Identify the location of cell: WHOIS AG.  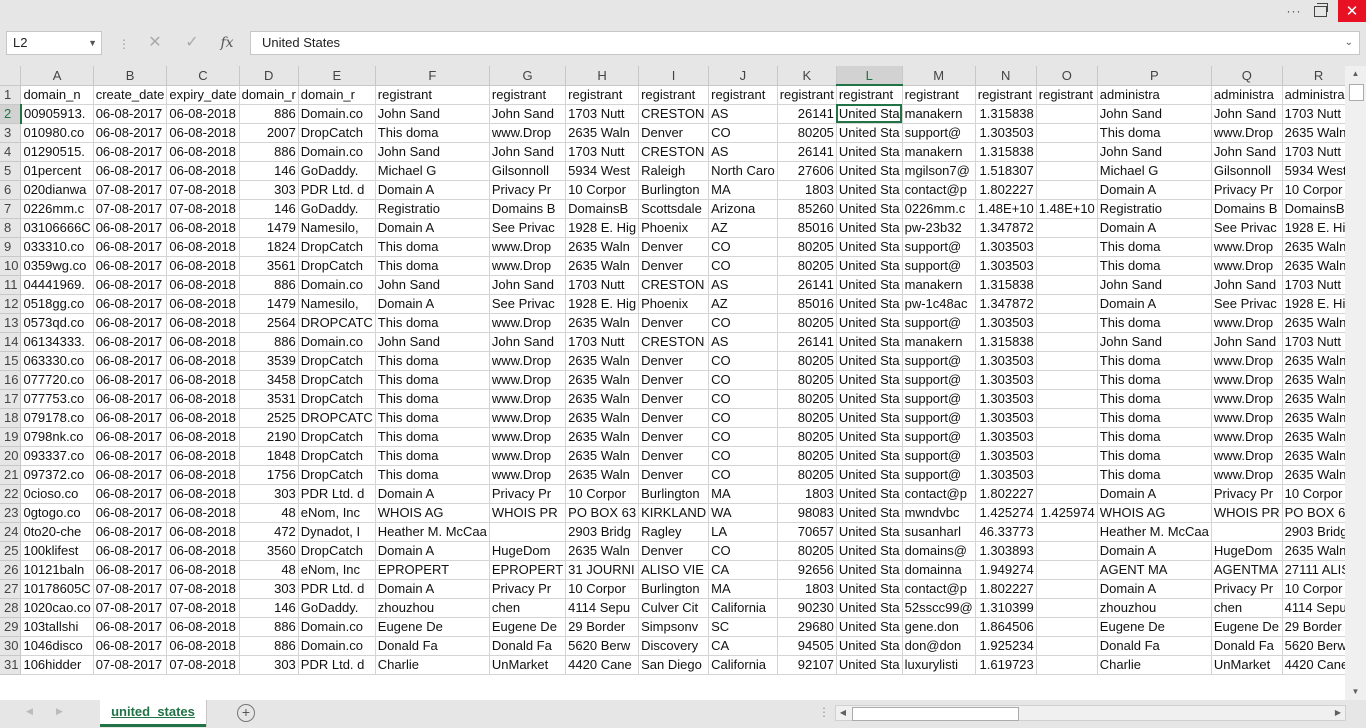
(432, 513).